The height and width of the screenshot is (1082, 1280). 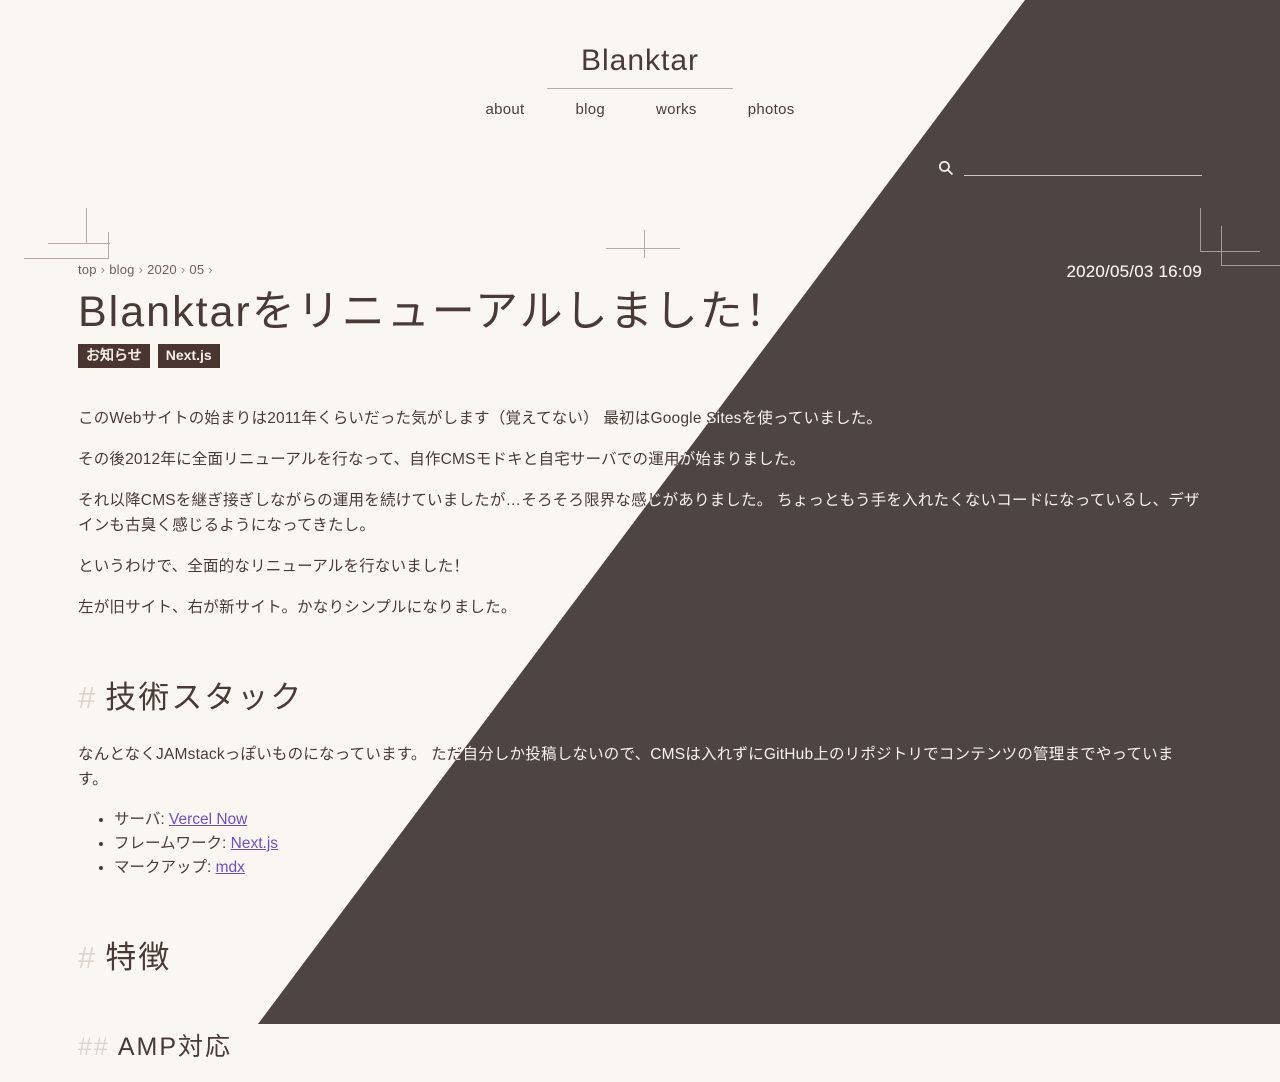 What do you see at coordinates (94, 1047) in the screenshot?
I see `hash-marker: ##` at bounding box center [94, 1047].